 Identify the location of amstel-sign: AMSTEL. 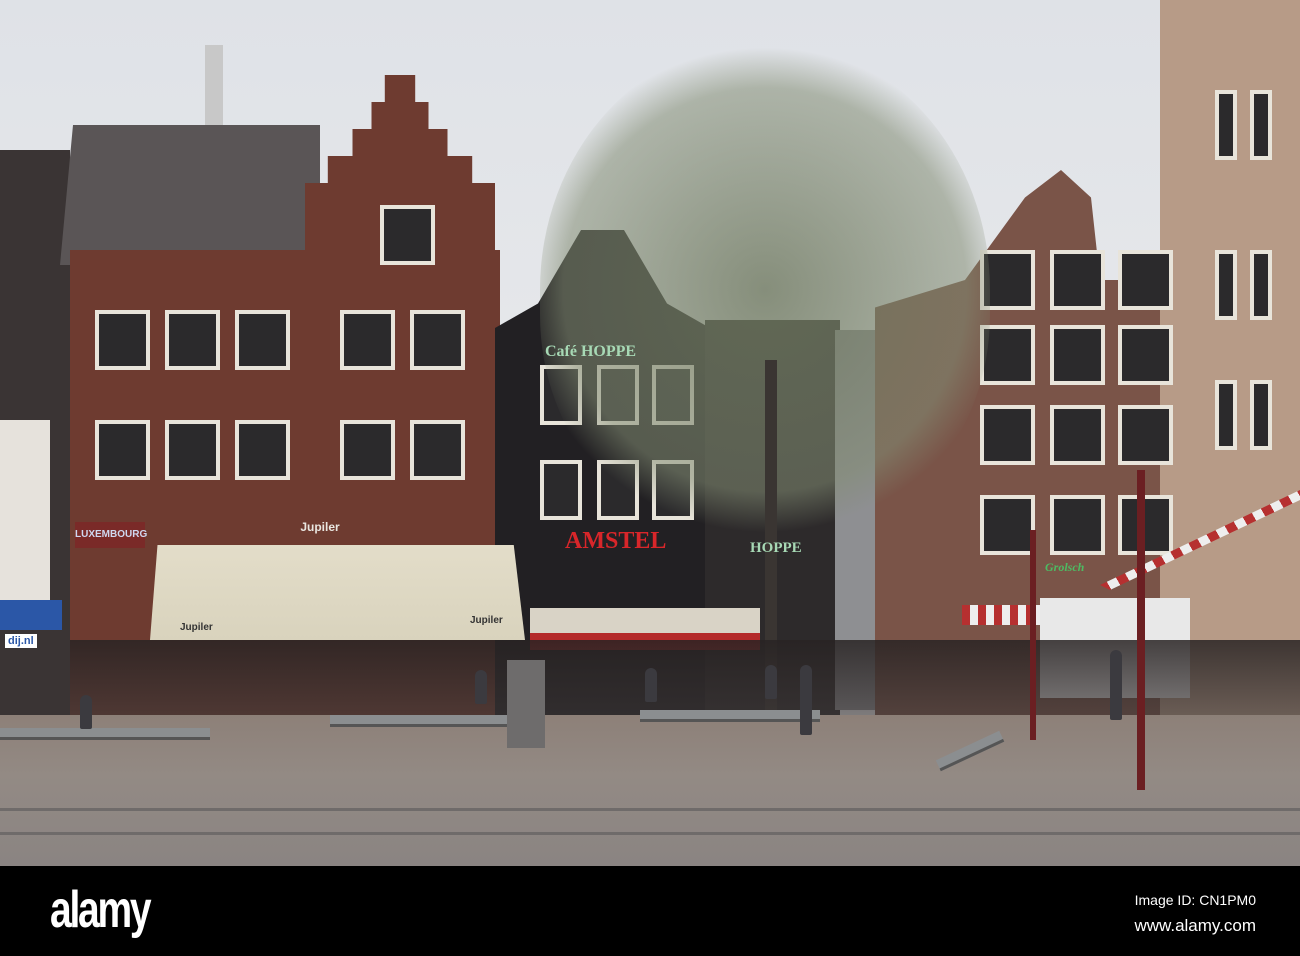
(616, 541).